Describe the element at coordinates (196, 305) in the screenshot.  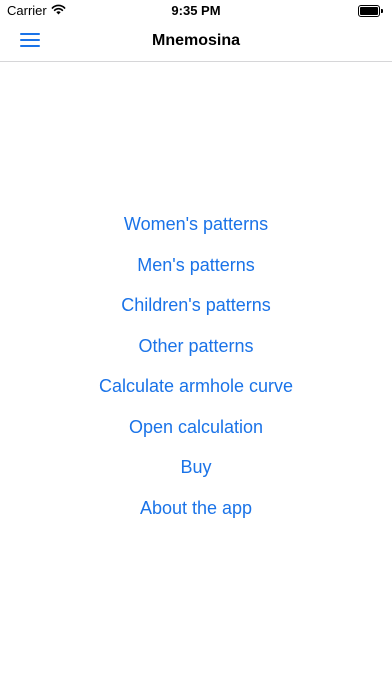
I see `menu-item-childrens-patterns: Children's patterns` at that location.